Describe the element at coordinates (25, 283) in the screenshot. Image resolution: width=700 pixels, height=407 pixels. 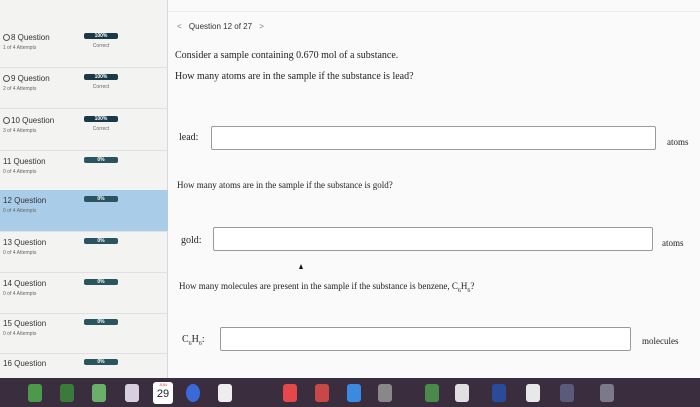
I see `question-title: 14 Question` at that location.